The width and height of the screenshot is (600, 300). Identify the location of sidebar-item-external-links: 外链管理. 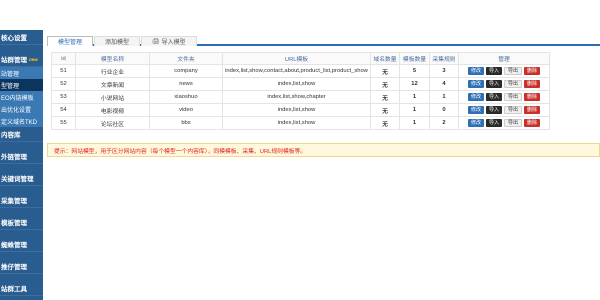
(21, 156).